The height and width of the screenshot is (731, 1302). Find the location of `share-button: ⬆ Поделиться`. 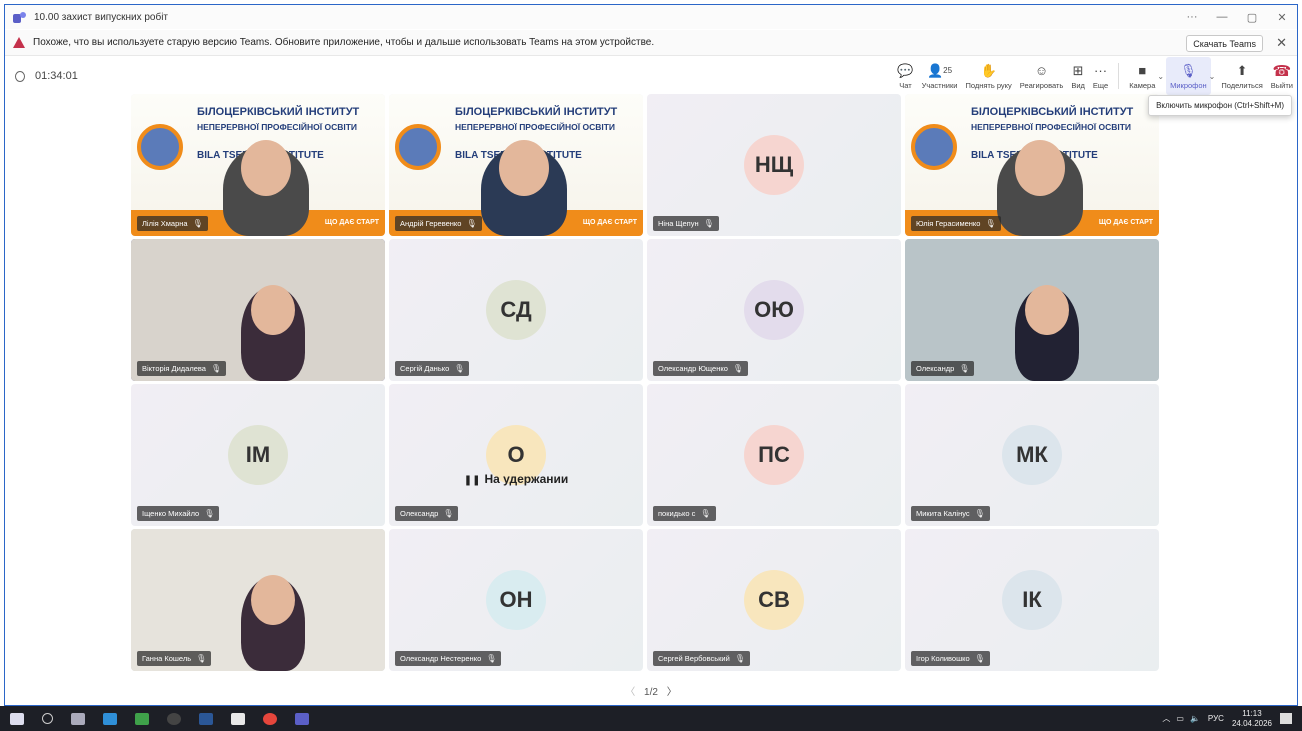

share-button: ⬆ Поделиться is located at coordinates (1241, 76).